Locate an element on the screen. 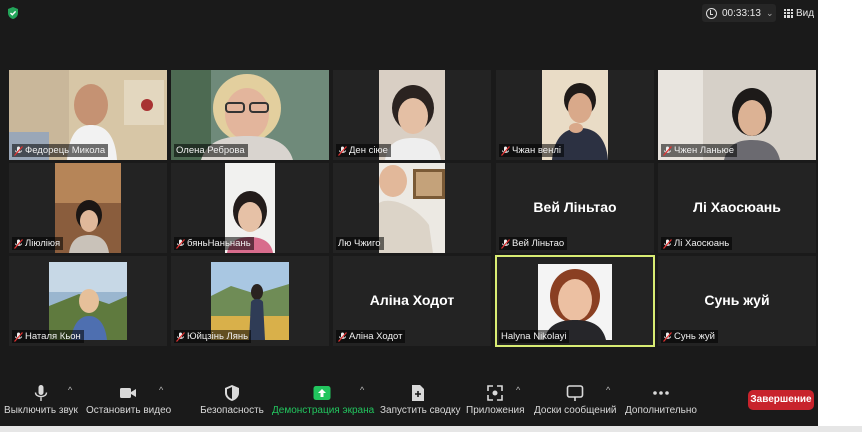  participant-name-label: бяньНаньнань is located at coordinates (214, 243).